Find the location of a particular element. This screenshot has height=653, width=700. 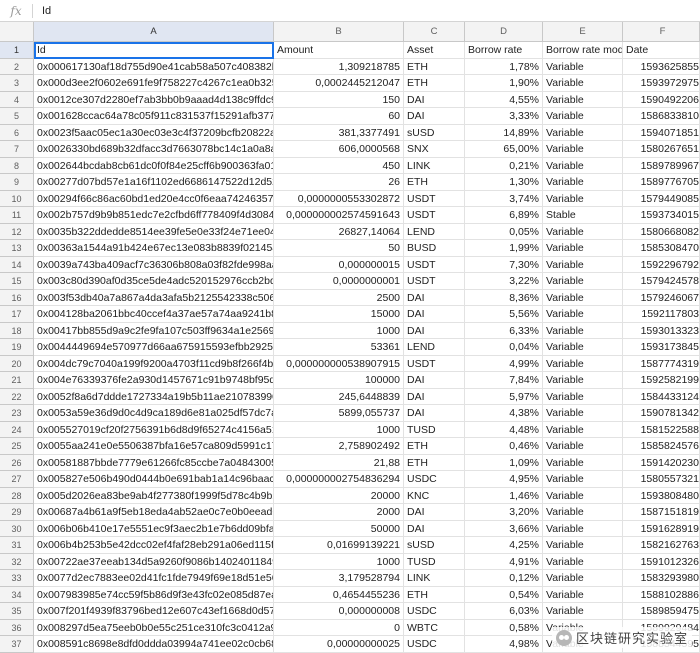

row-number: 31 is located at coordinates (17, 545).